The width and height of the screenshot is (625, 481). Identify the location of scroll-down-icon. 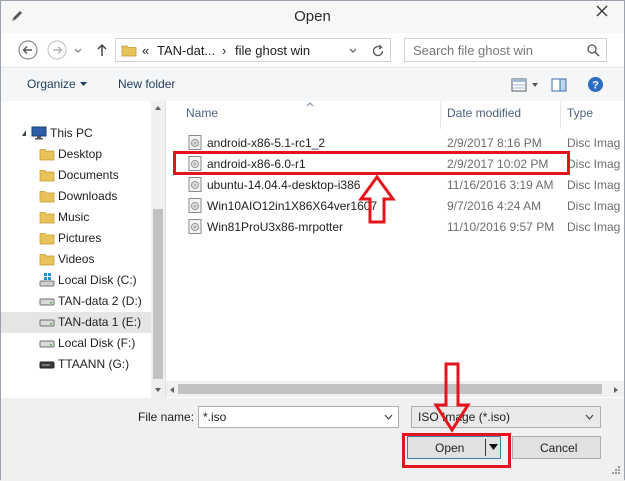
(158, 390).